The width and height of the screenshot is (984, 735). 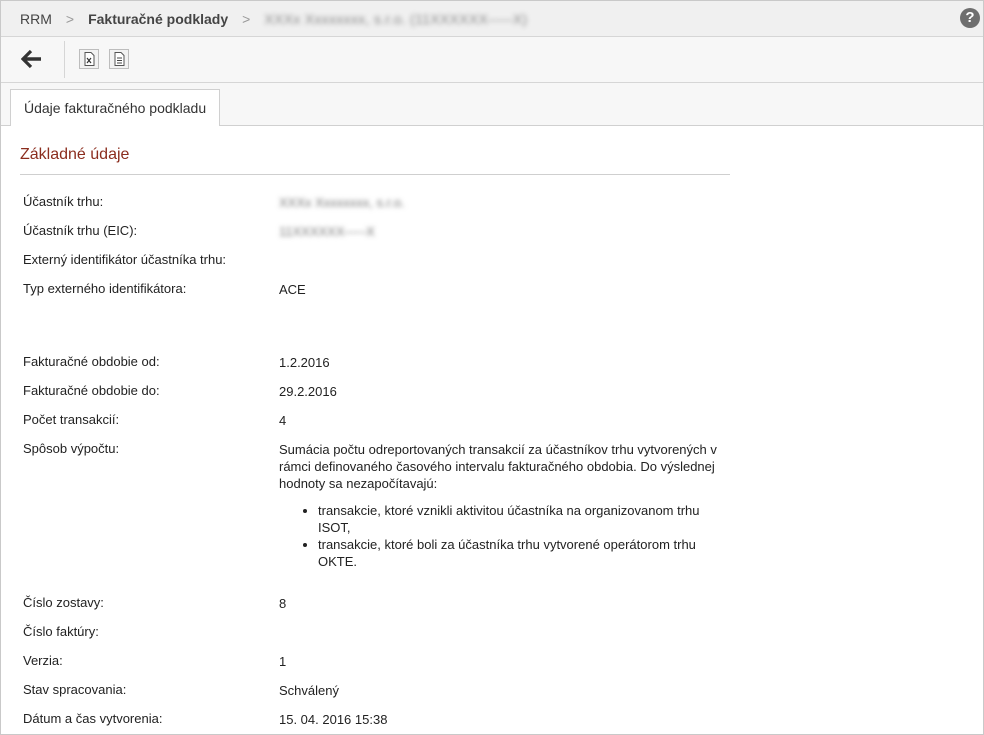 I want to click on document-icon, so click(x=119, y=59).